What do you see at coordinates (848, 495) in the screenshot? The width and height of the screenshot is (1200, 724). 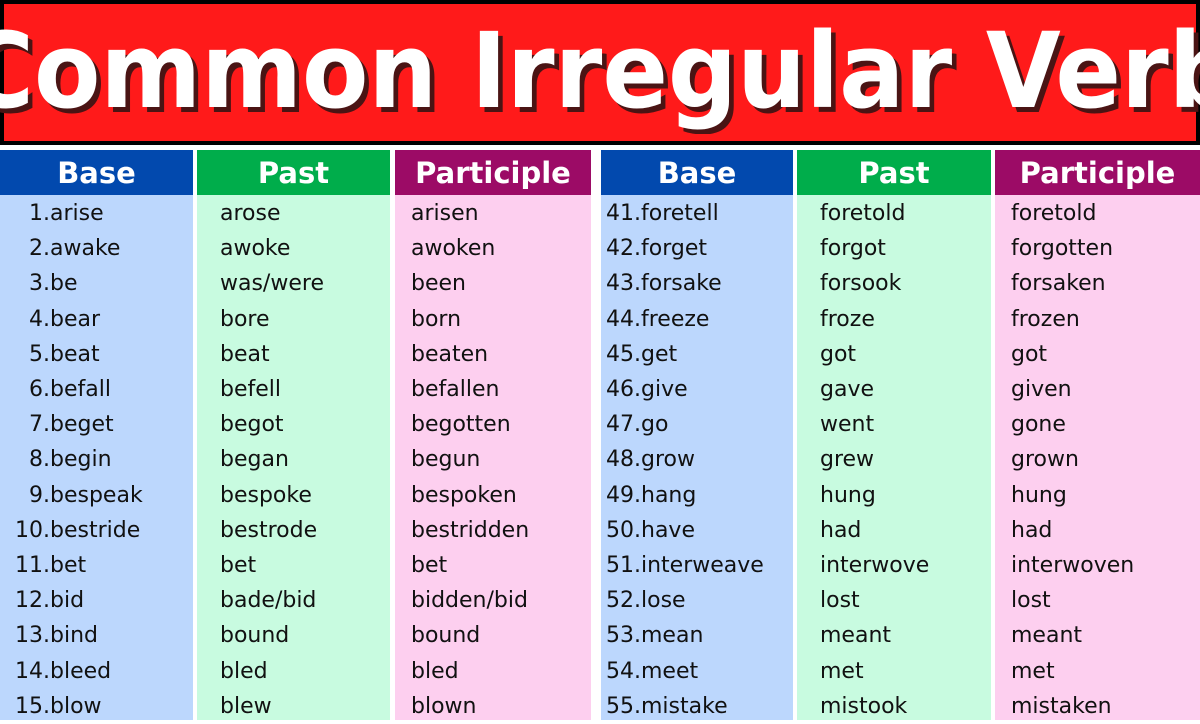 I see `past-cell: hung` at bounding box center [848, 495].